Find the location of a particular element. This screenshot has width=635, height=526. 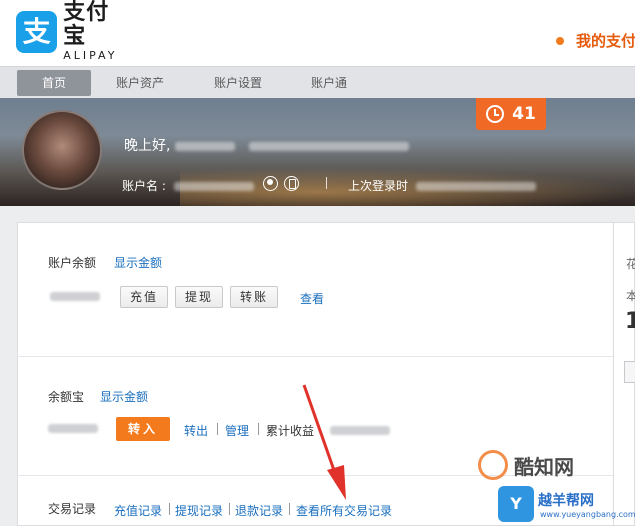

nav-account-tong: 账户通 is located at coordinates (329, 83).